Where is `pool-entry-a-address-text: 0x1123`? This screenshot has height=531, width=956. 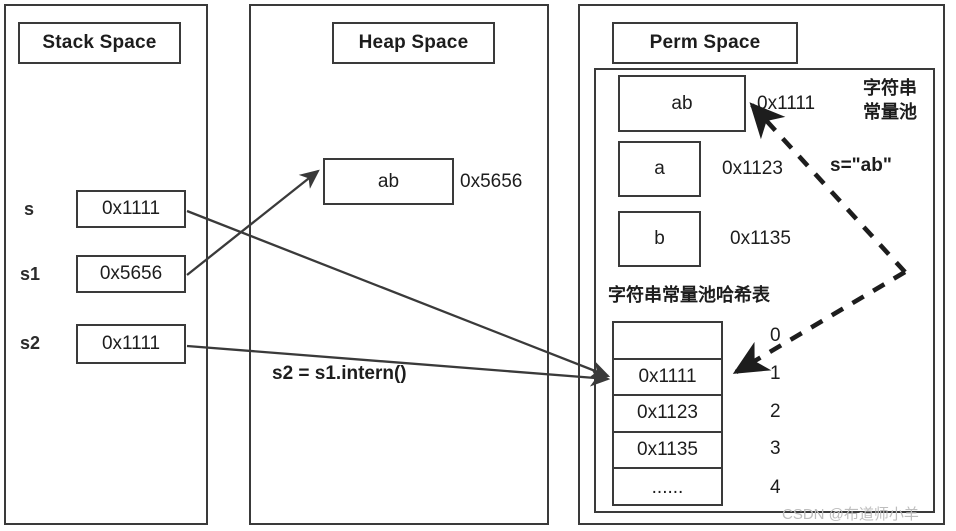 pool-entry-a-address-text: 0x1123 is located at coordinates (752, 168).